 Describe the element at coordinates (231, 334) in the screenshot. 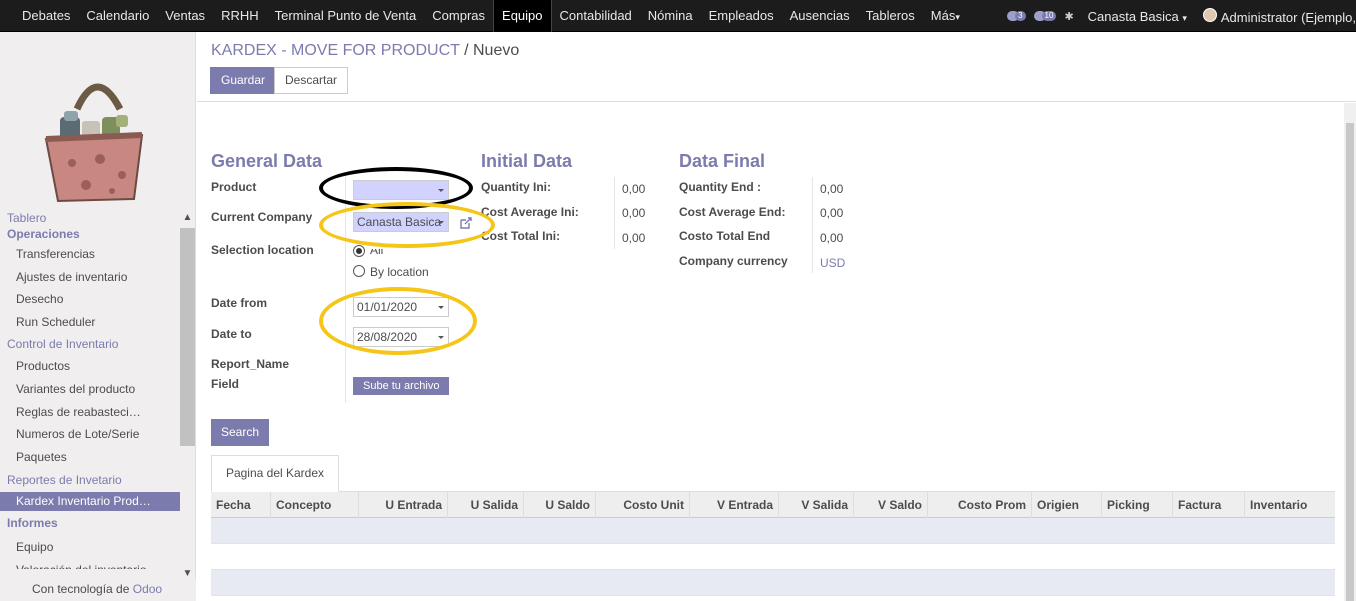

I see `date-to-label: Date to` at that location.